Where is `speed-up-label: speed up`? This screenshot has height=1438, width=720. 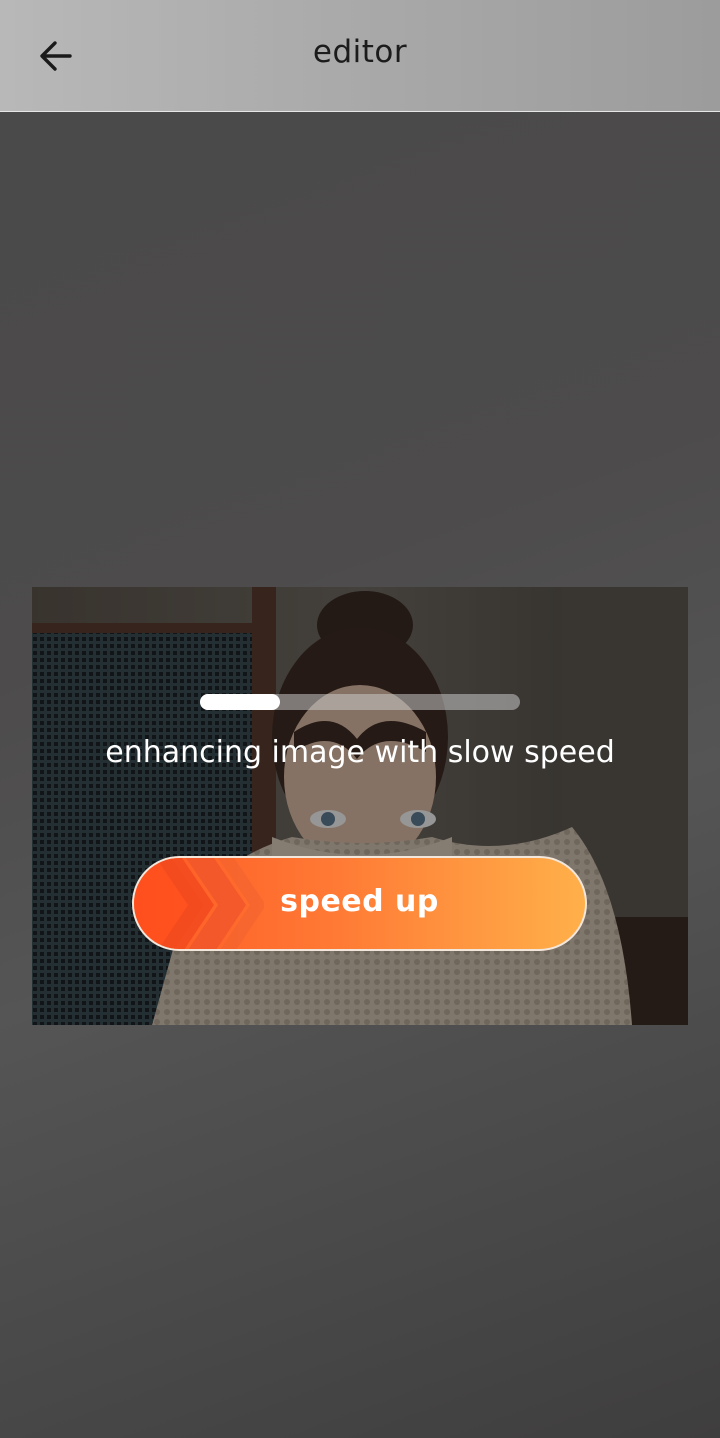 speed-up-label: speed up is located at coordinates (359, 901).